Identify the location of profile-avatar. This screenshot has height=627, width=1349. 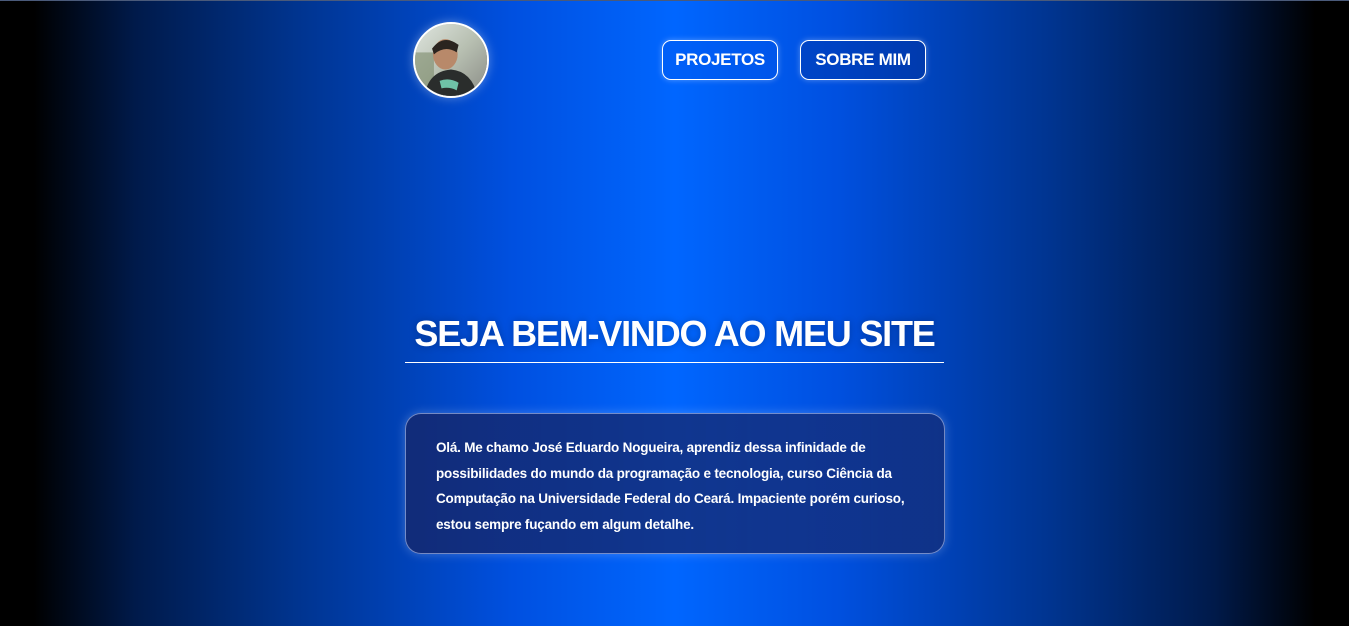
(451, 60).